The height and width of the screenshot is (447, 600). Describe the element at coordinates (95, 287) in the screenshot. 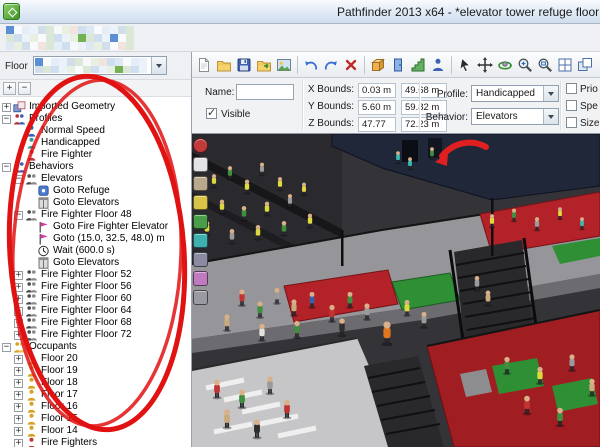

I see `tree-item-fire-fighter-floor-56: + Fire Fighter Floor 56` at that location.